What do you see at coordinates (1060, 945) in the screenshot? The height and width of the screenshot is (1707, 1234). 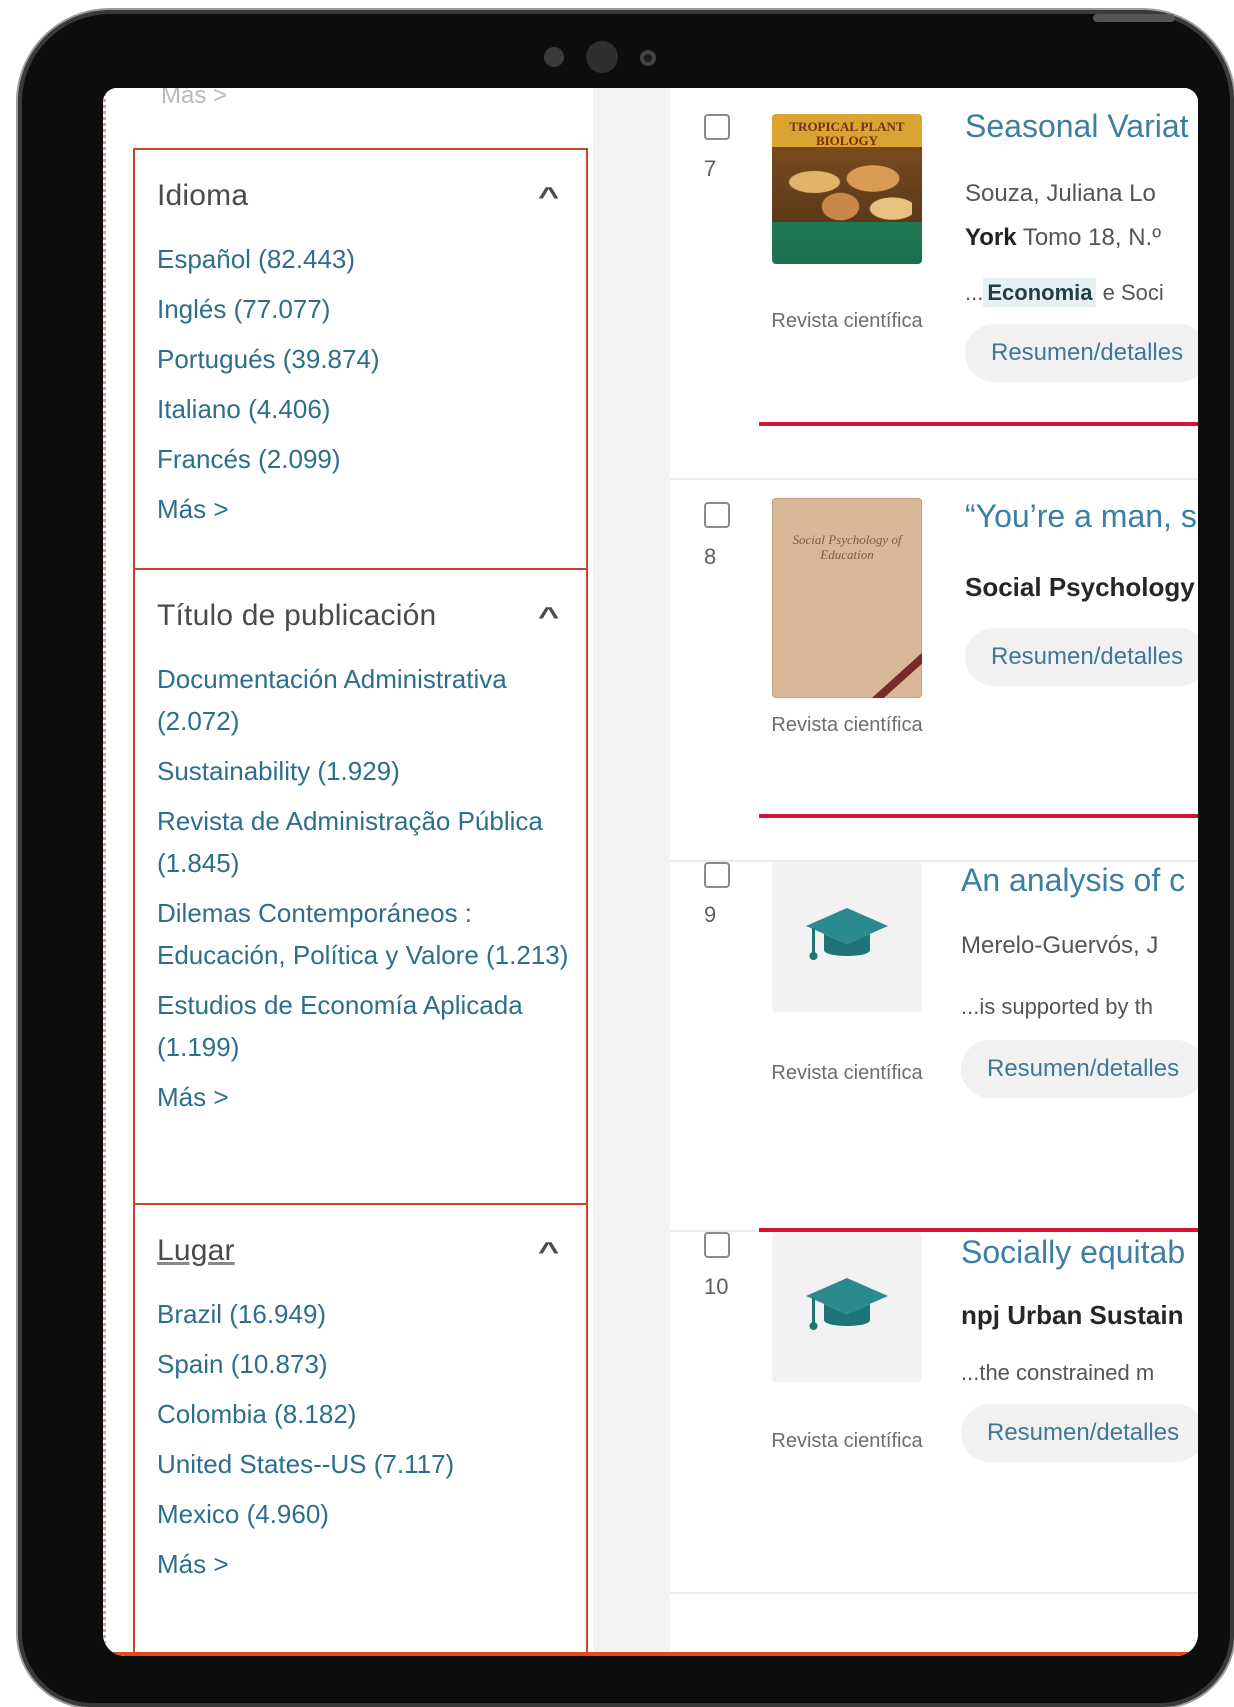 I see `result-authors: Merelo-Guervós, J` at bounding box center [1060, 945].